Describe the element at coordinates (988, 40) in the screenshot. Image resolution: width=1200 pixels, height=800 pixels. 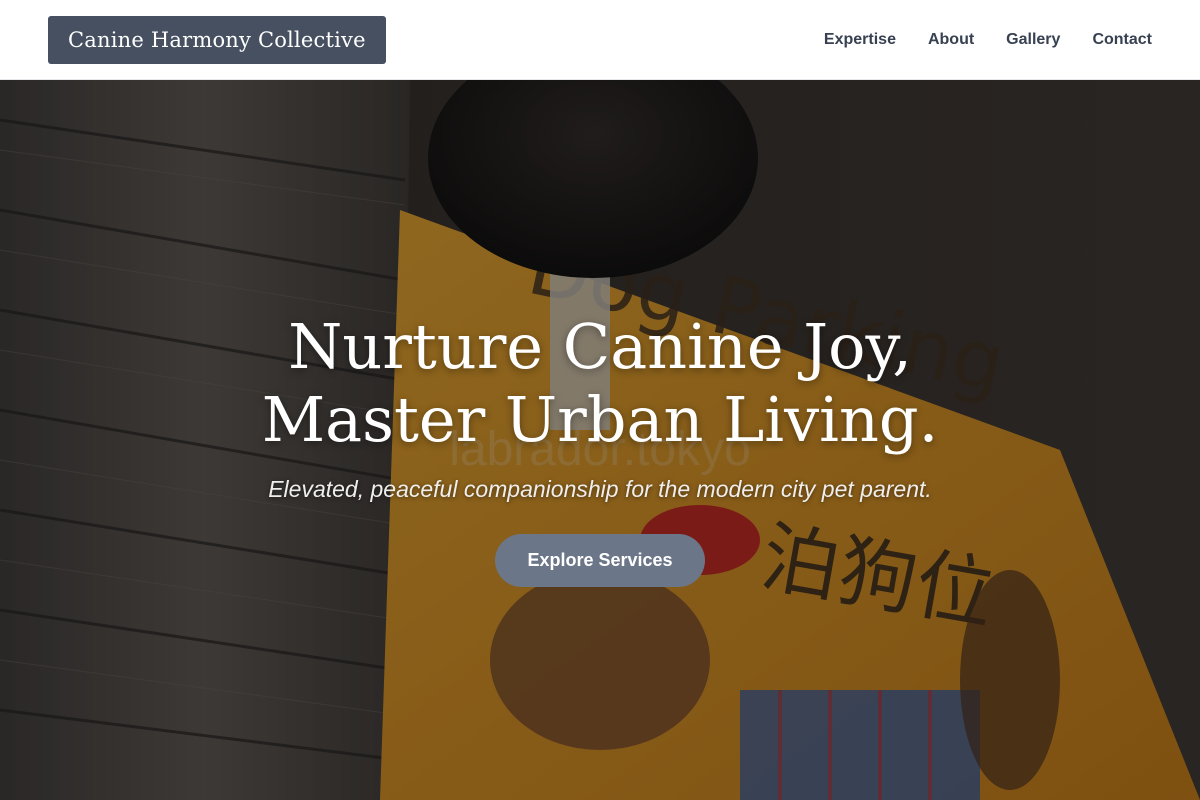
I see `main-nav: Expertise About Gallery Contact` at that location.